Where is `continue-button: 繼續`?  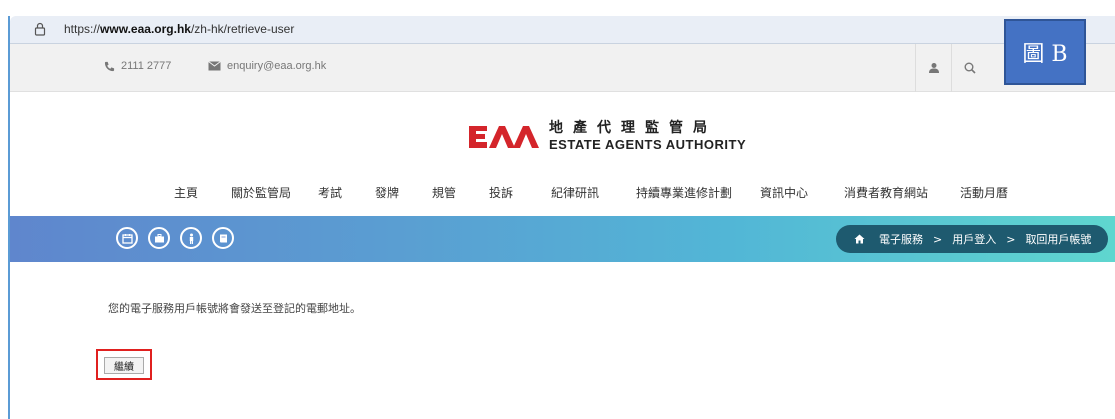 continue-button: 繼續 is located at coordinates (124, 365).